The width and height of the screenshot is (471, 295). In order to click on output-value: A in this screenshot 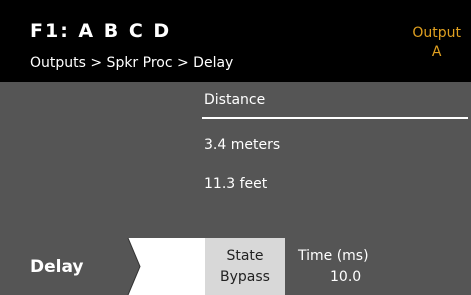, I will do `click(436, 52)`.